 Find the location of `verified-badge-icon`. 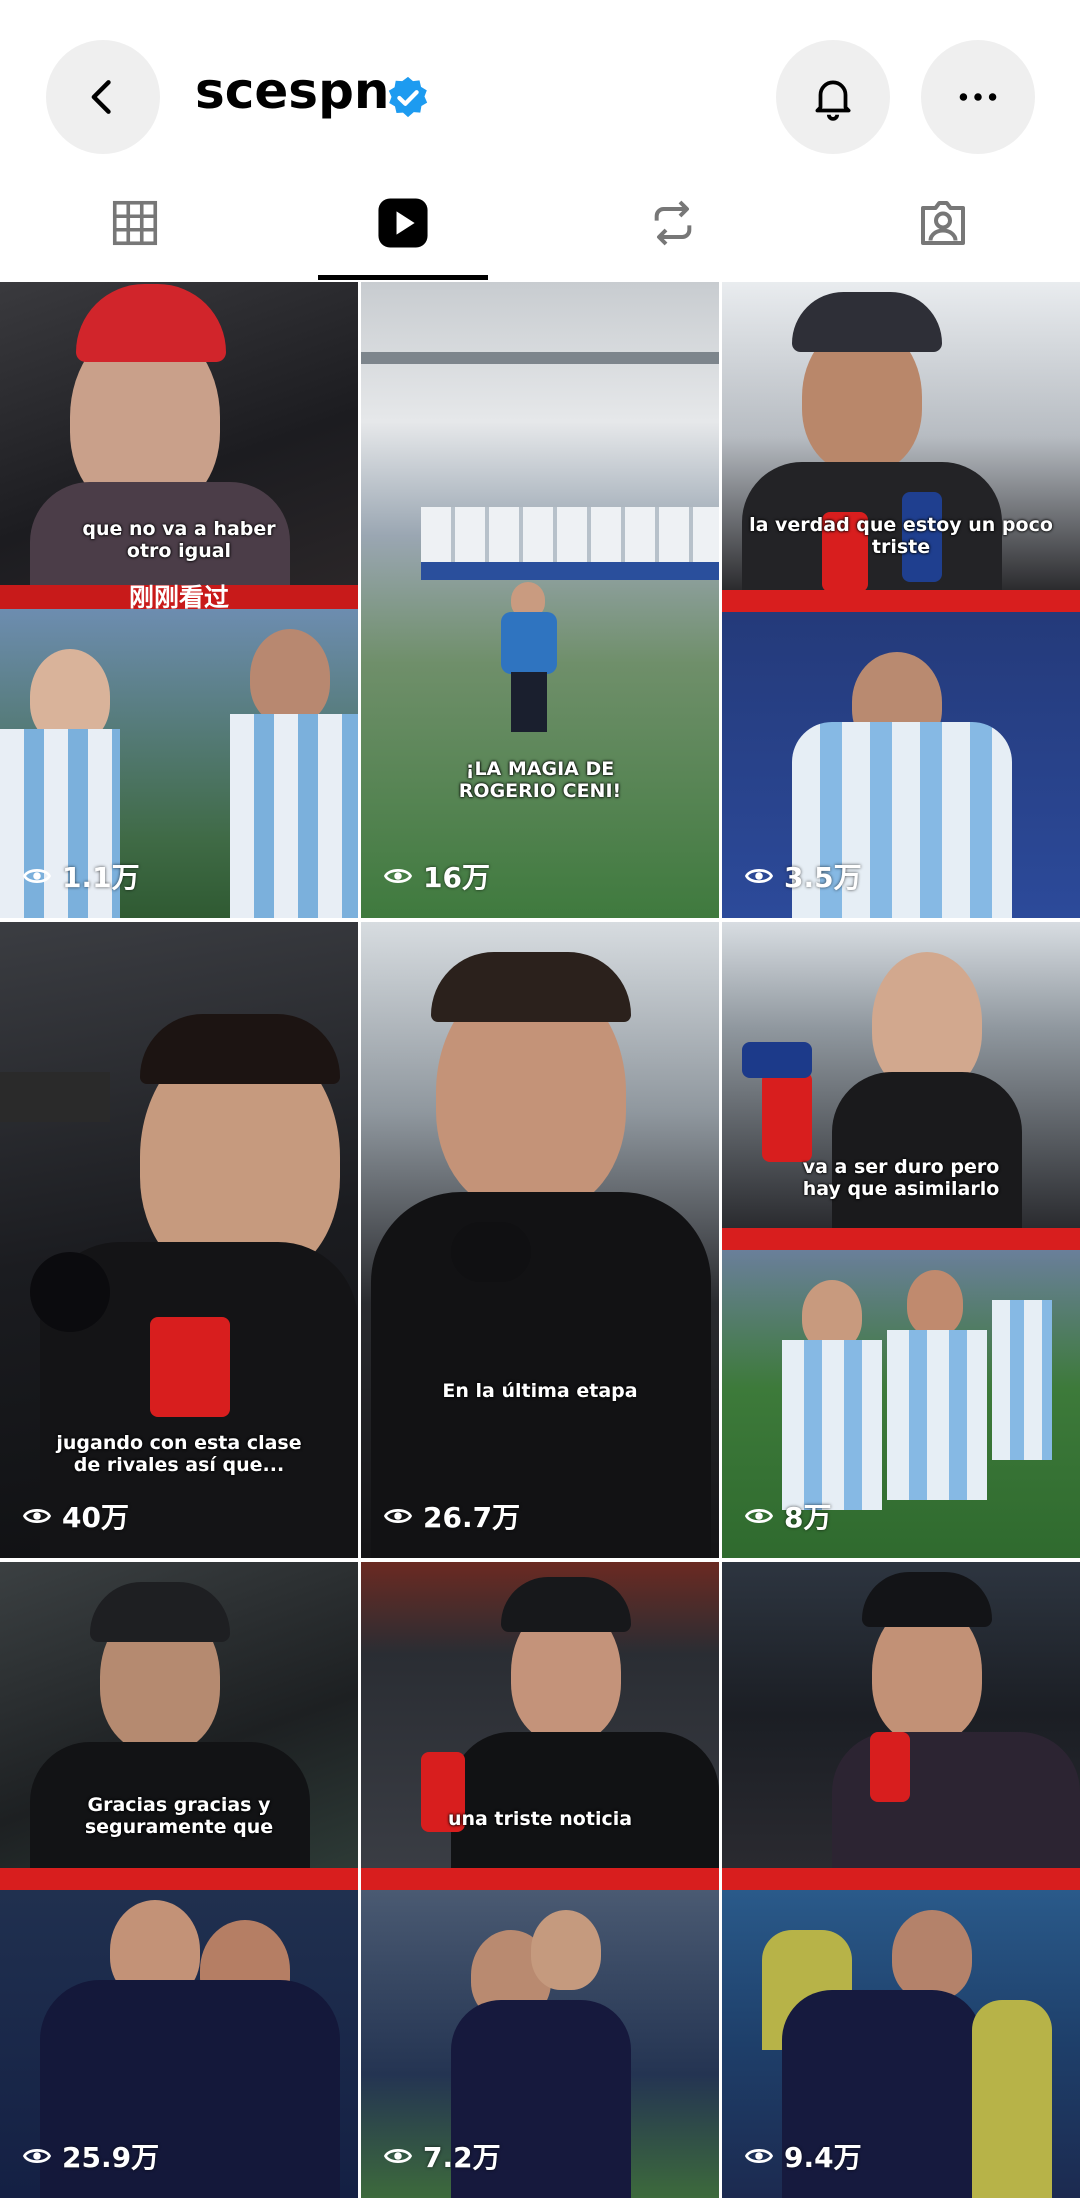

verified-badge-icon is located at coordinates (408, 97).